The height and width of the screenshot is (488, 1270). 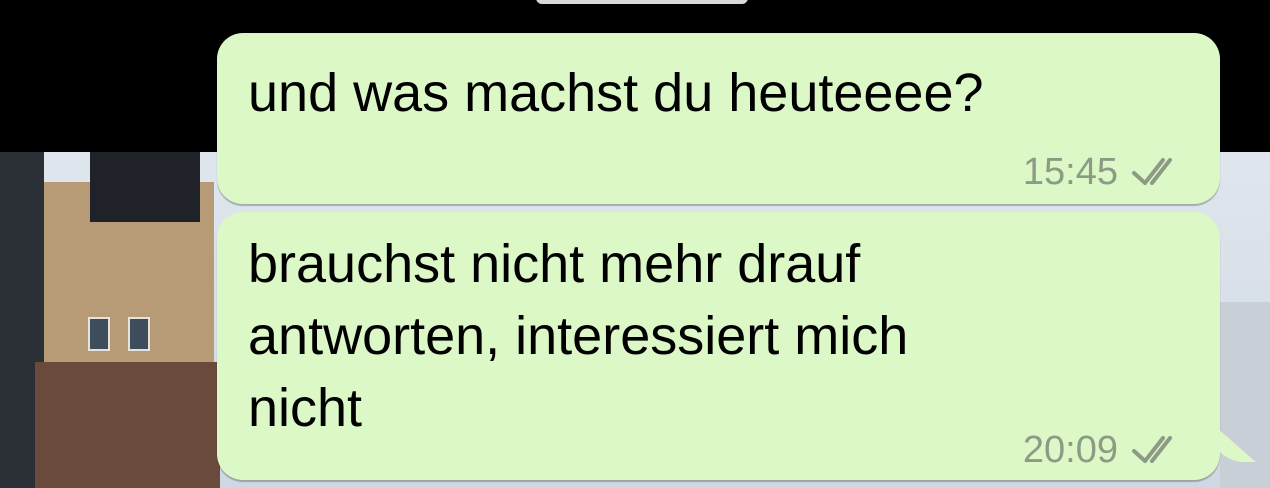 I want to click on message-meta: 15:45, so click(x=1106, y=172).